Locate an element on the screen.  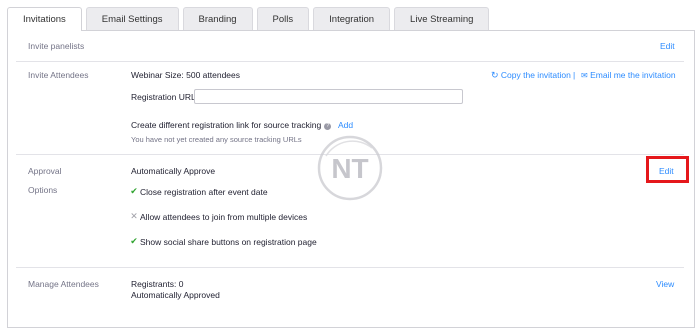
invite-attendees-label: Invite Attendees is located at coordinates (58, 75).